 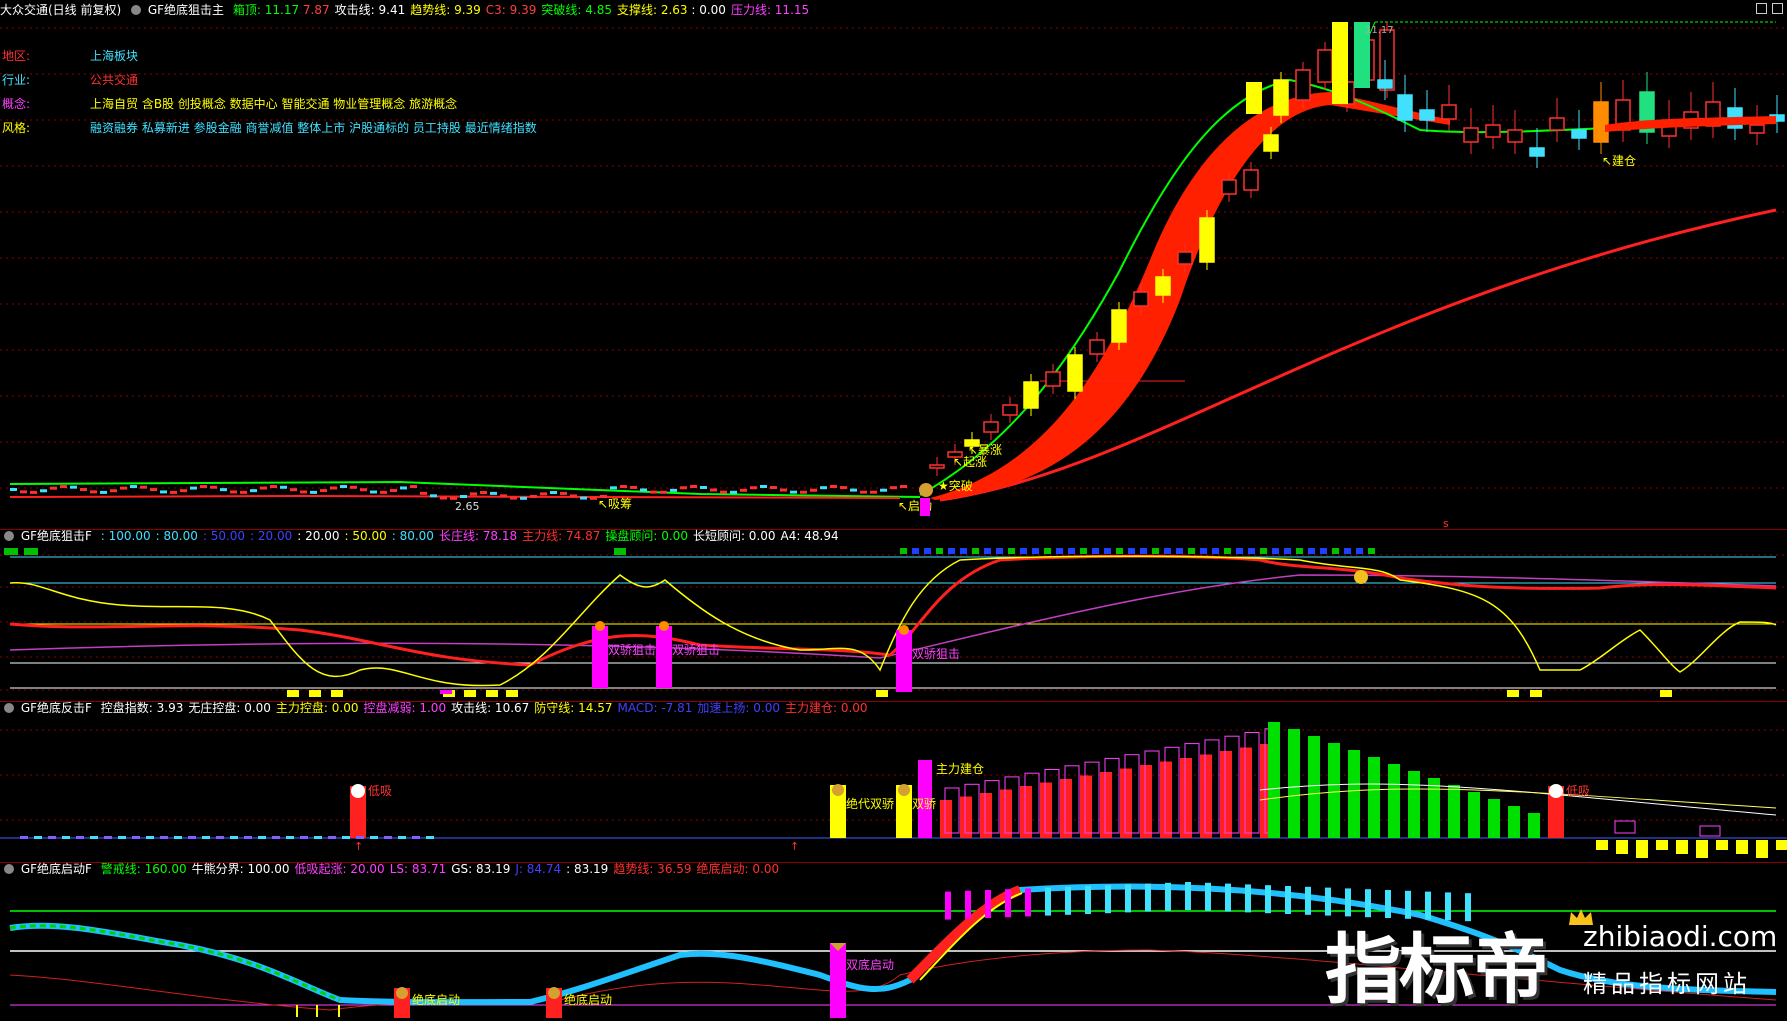 What do you see at coordinates (632, 650) in the screenshot?
I see `signal-label: 双骄狙击` at bounding box center [632, 650].